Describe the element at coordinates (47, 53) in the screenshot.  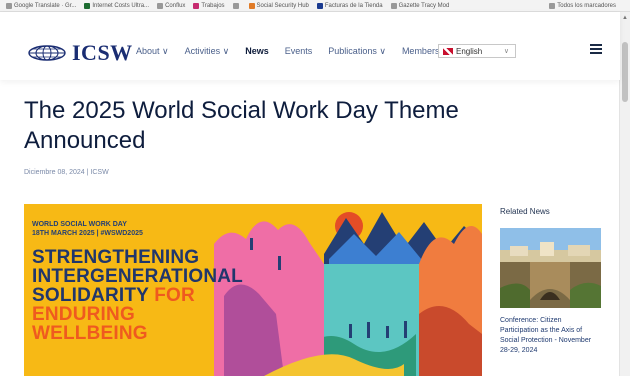
I see `globe-logo-icon` at that location.